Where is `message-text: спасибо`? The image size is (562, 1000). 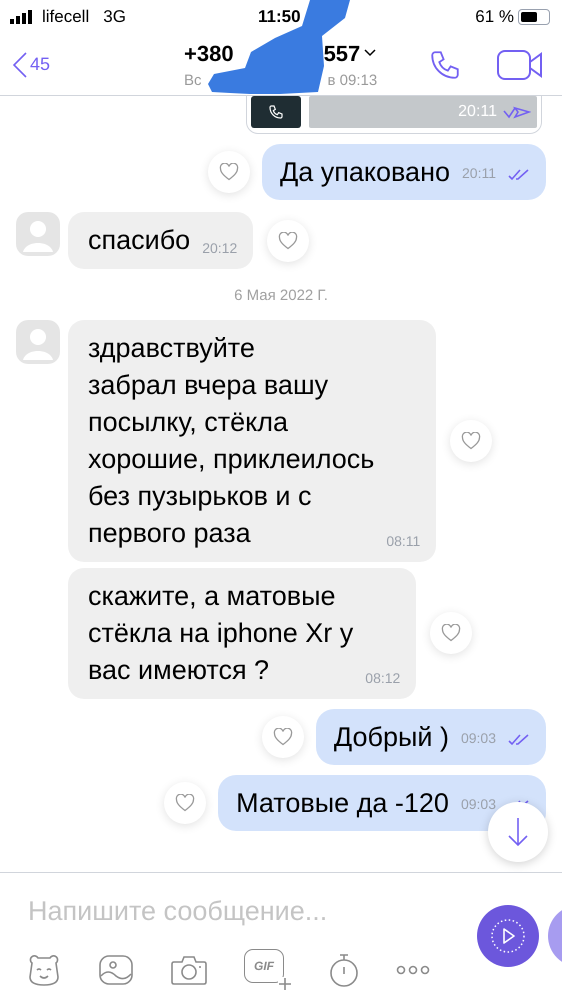 message-text: спасибо is located at coordinates (139, 240).